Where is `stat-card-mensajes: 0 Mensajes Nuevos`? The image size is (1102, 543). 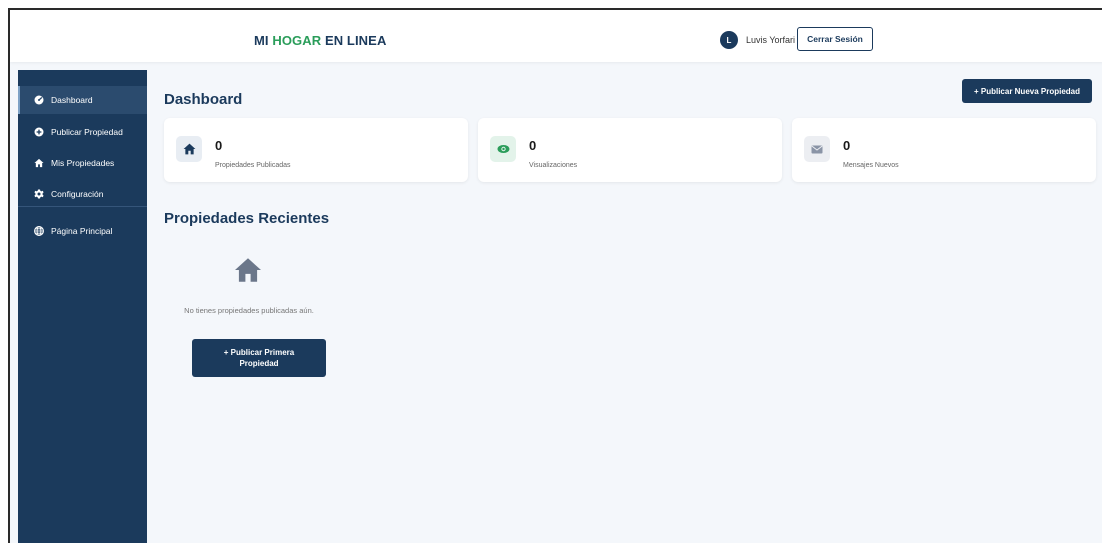
stat-card-mensajes: 0 Mensajes Nuevos is located at coordinates (944, 150).